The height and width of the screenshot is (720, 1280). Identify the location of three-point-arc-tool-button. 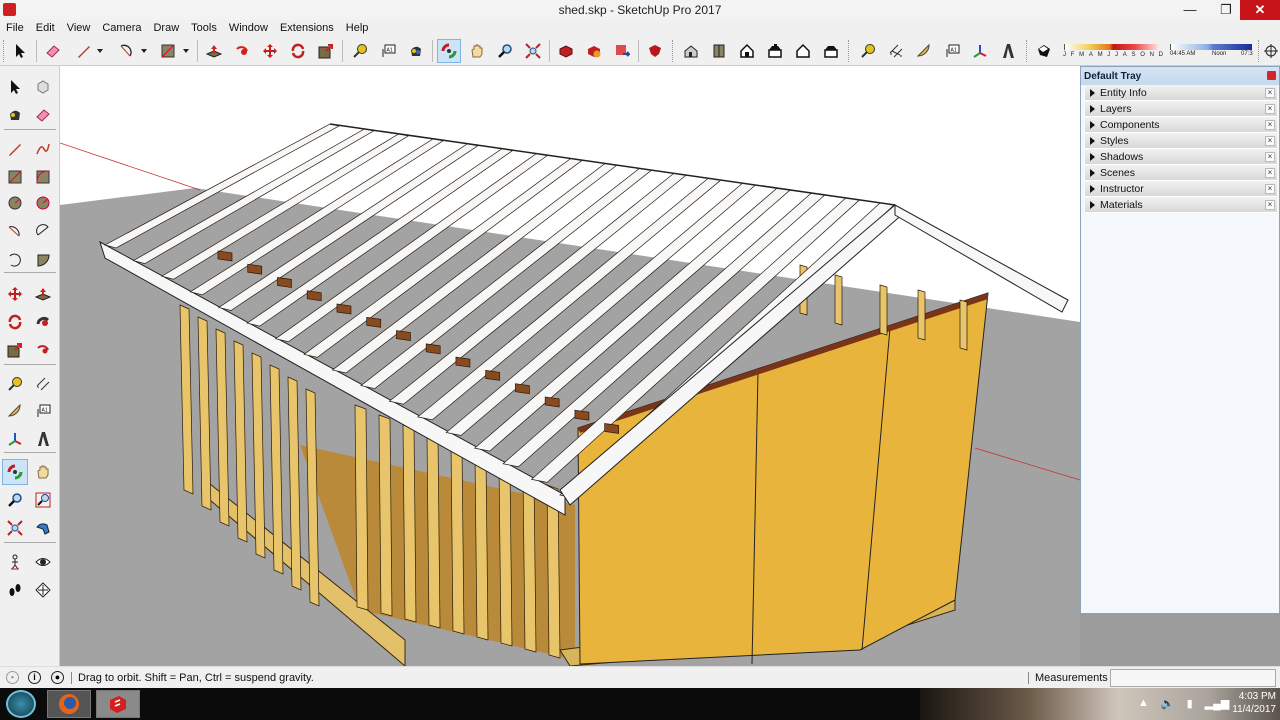
(15, 260).